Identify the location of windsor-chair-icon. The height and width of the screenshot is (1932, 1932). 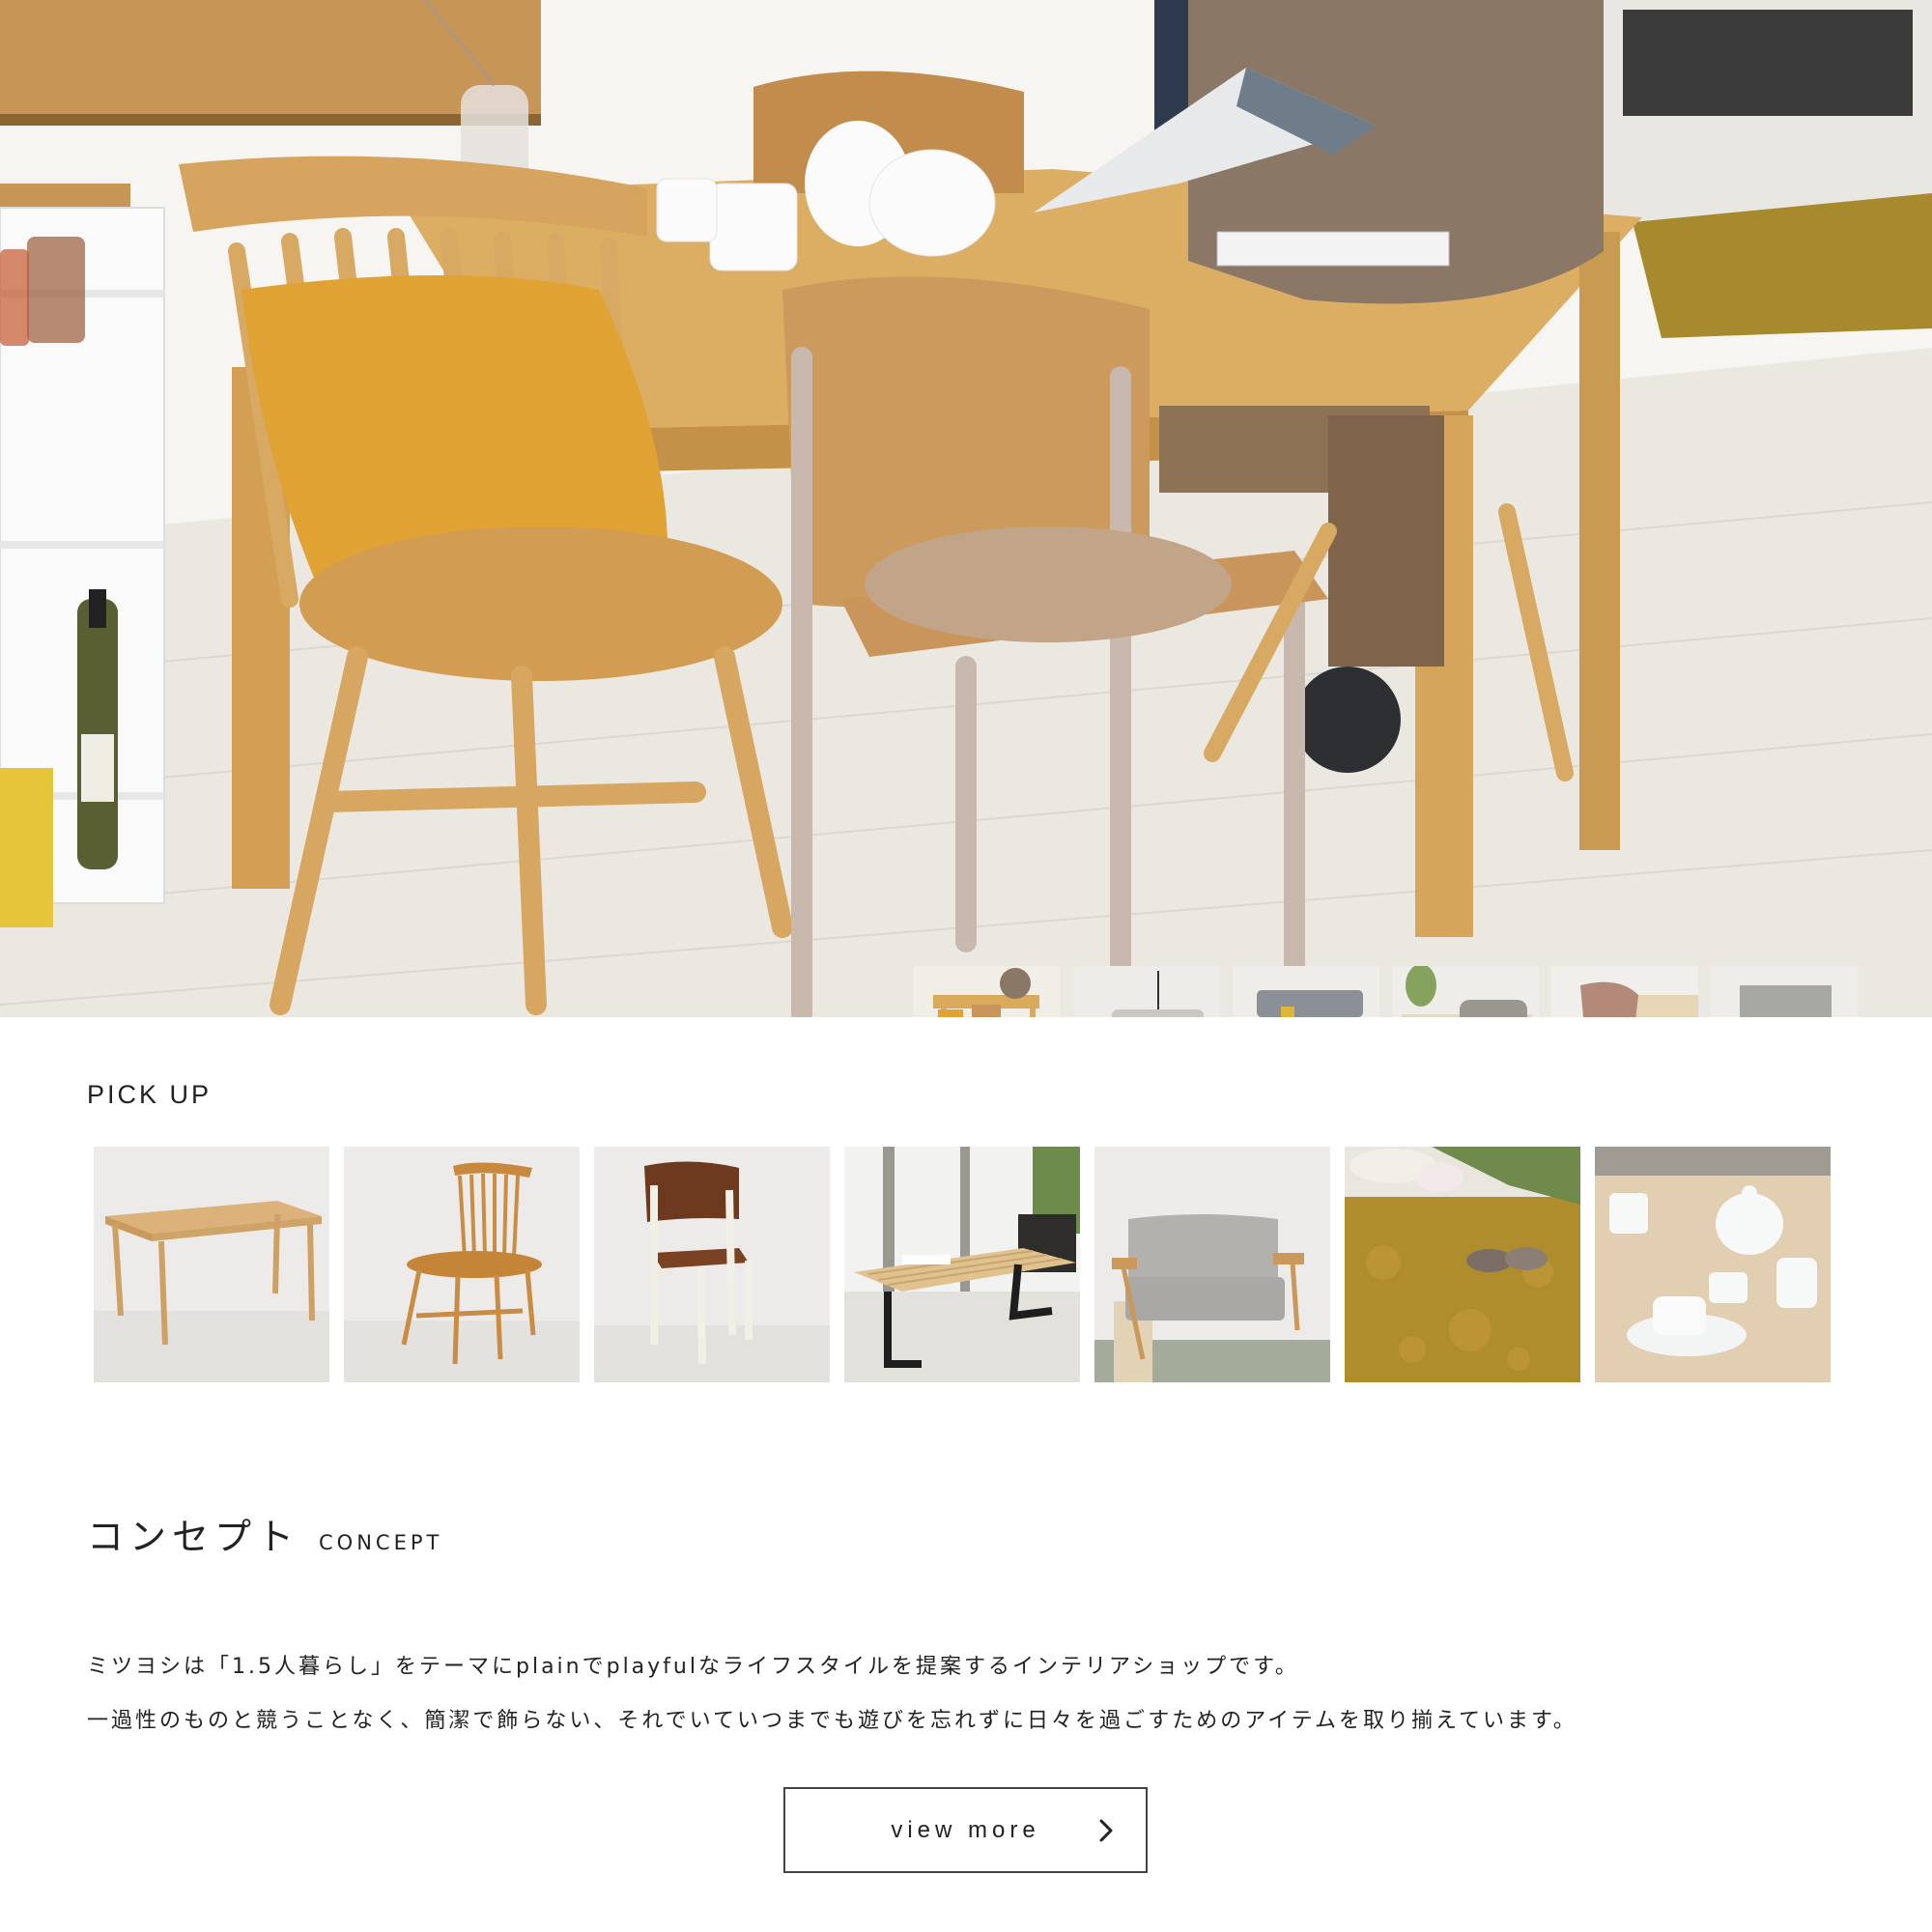
(462, 1264).